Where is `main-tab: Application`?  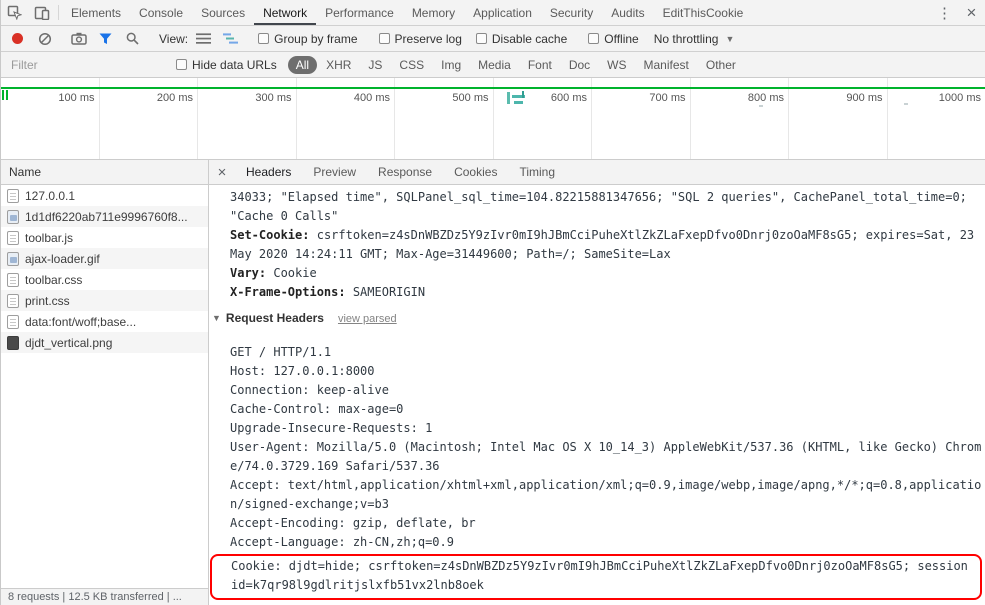 main-tab: Application is located at coordinates (502, 12).